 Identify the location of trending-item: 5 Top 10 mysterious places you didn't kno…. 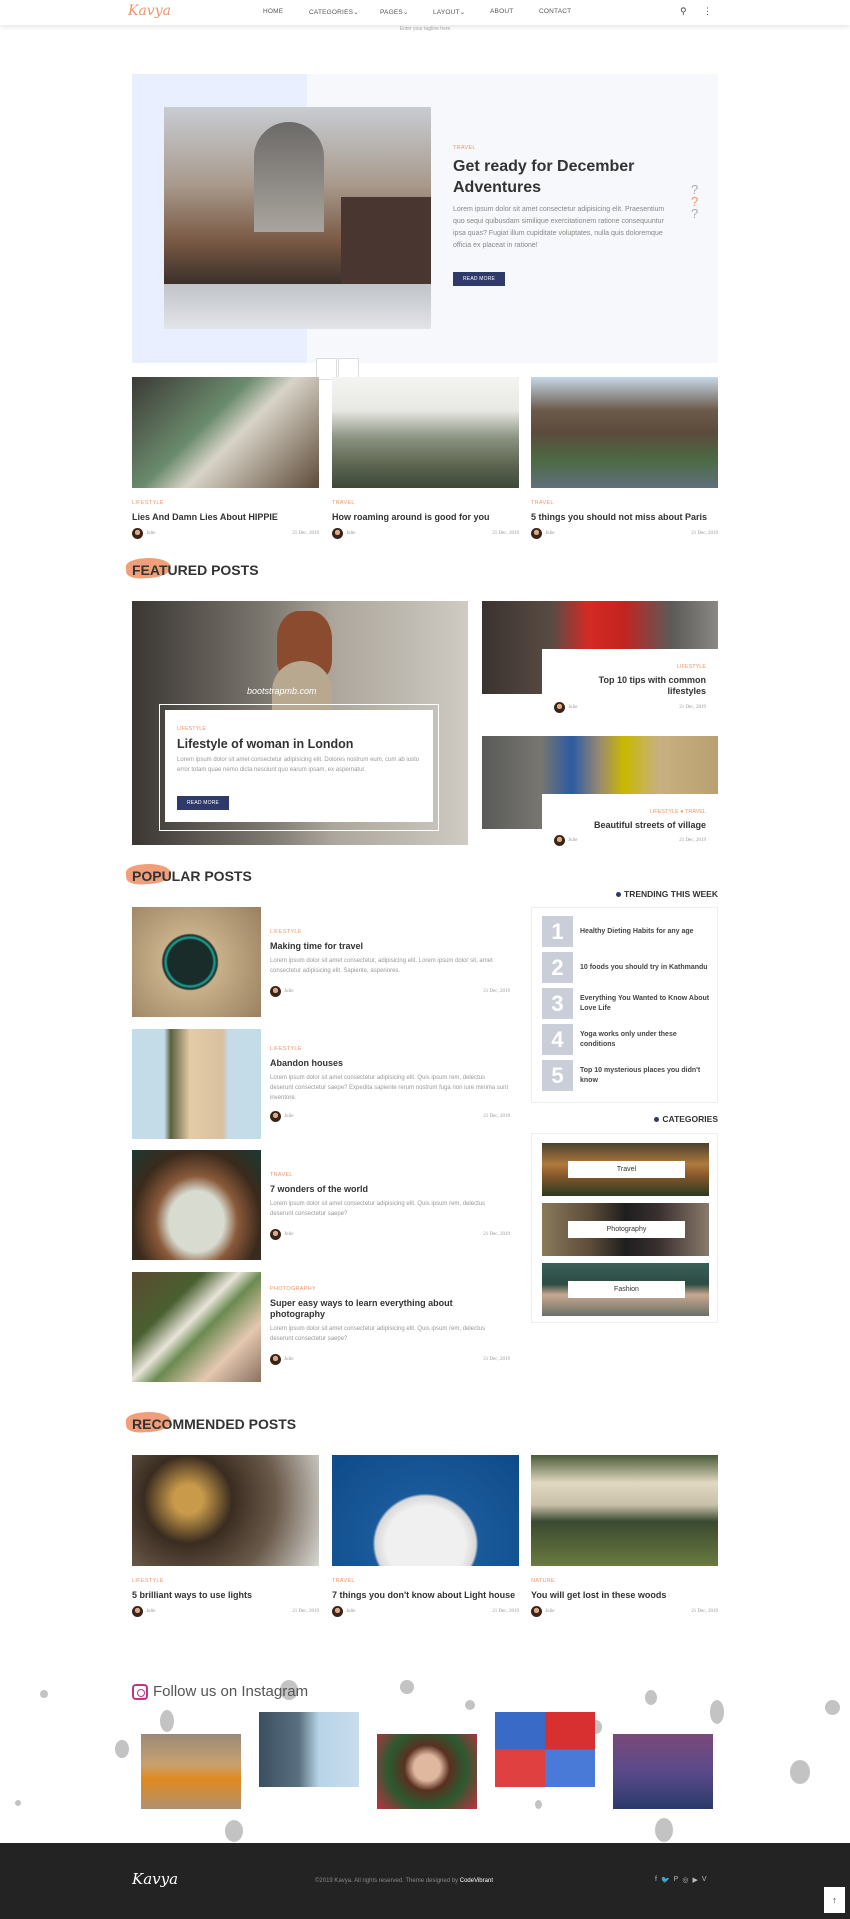
(627, 1075).